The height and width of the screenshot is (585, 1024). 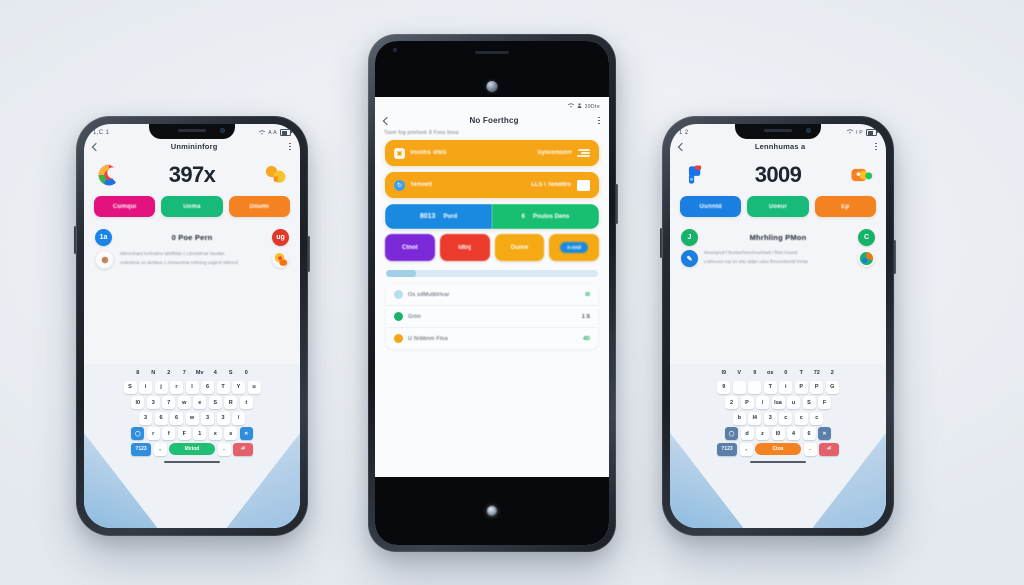 I want to click on delete-icon: ✕, so click(x=246, y=433).